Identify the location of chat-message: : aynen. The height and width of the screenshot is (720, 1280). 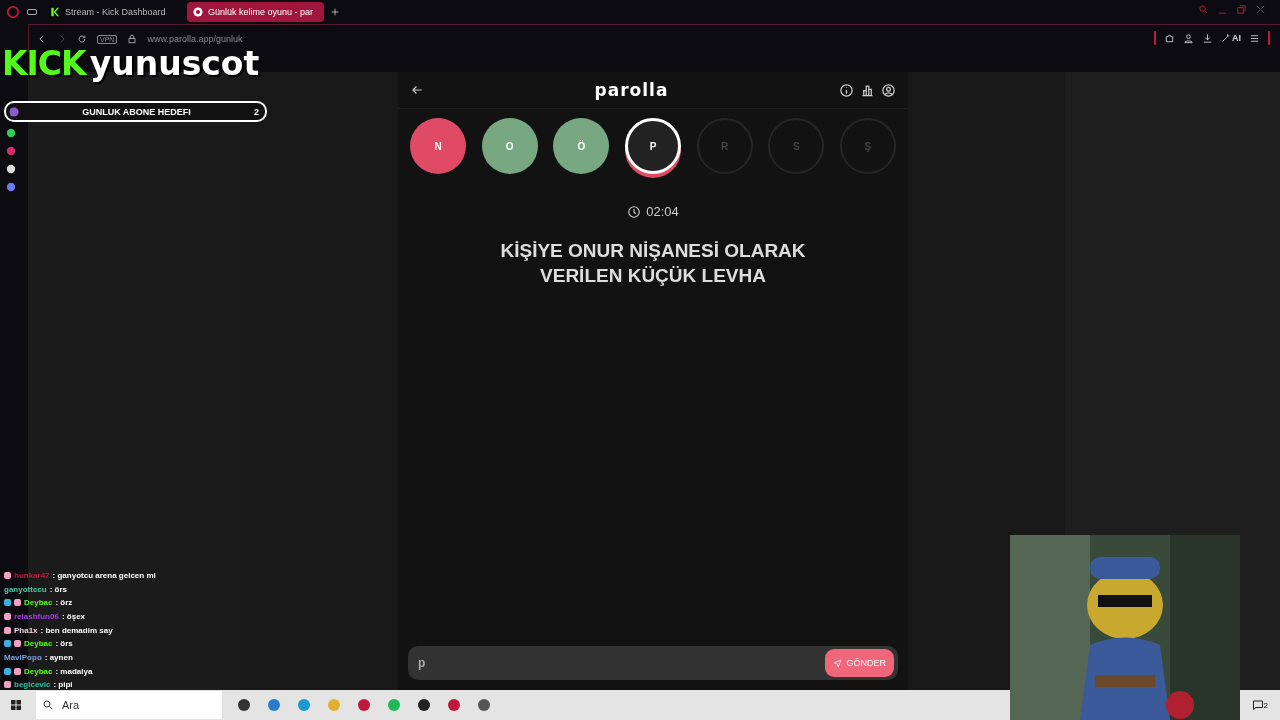
(58, 657).